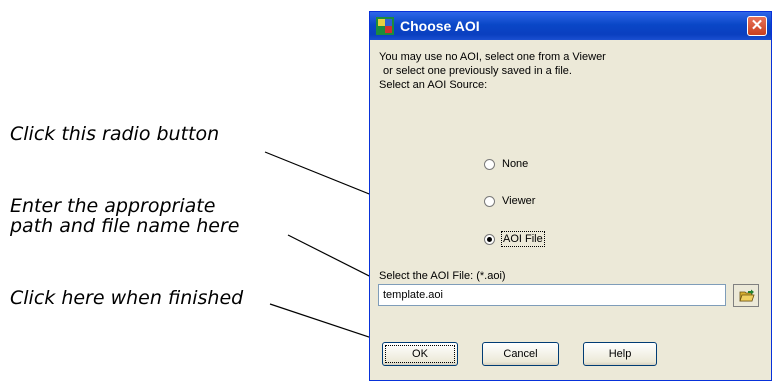  I want to click on radio-viewer-circle, so click(489, 201).